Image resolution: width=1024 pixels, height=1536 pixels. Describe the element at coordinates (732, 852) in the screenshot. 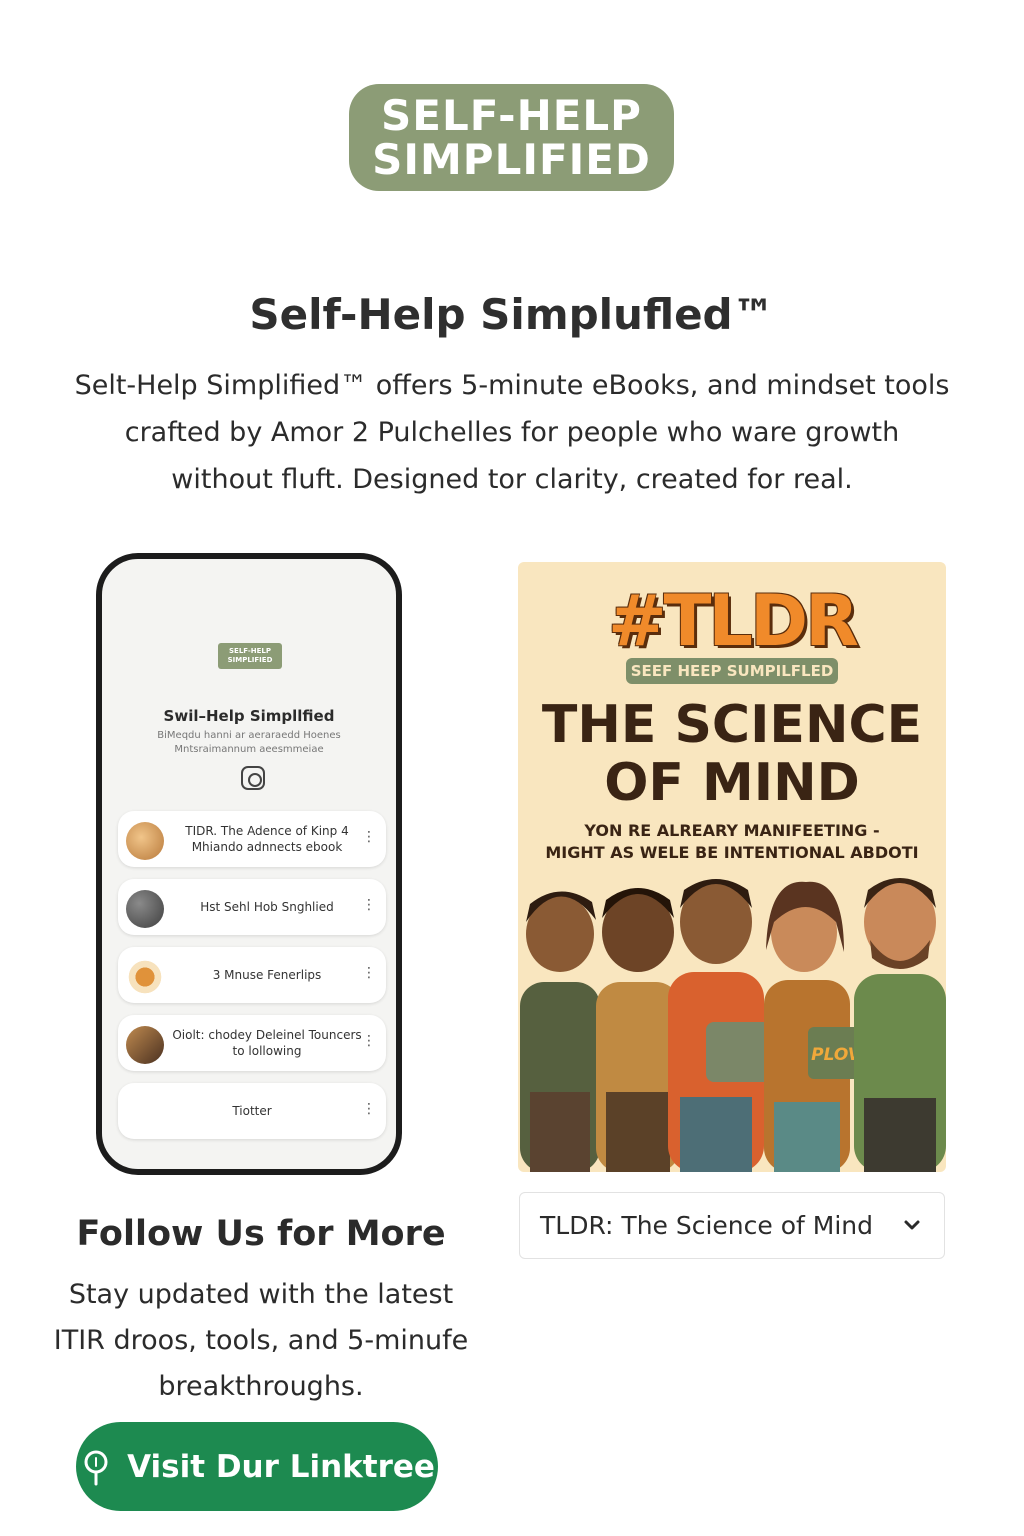

I see `cover-subtitle-line-2: MIGHT AS WELE BE INTENTIONAL ABDOTI` at that location.